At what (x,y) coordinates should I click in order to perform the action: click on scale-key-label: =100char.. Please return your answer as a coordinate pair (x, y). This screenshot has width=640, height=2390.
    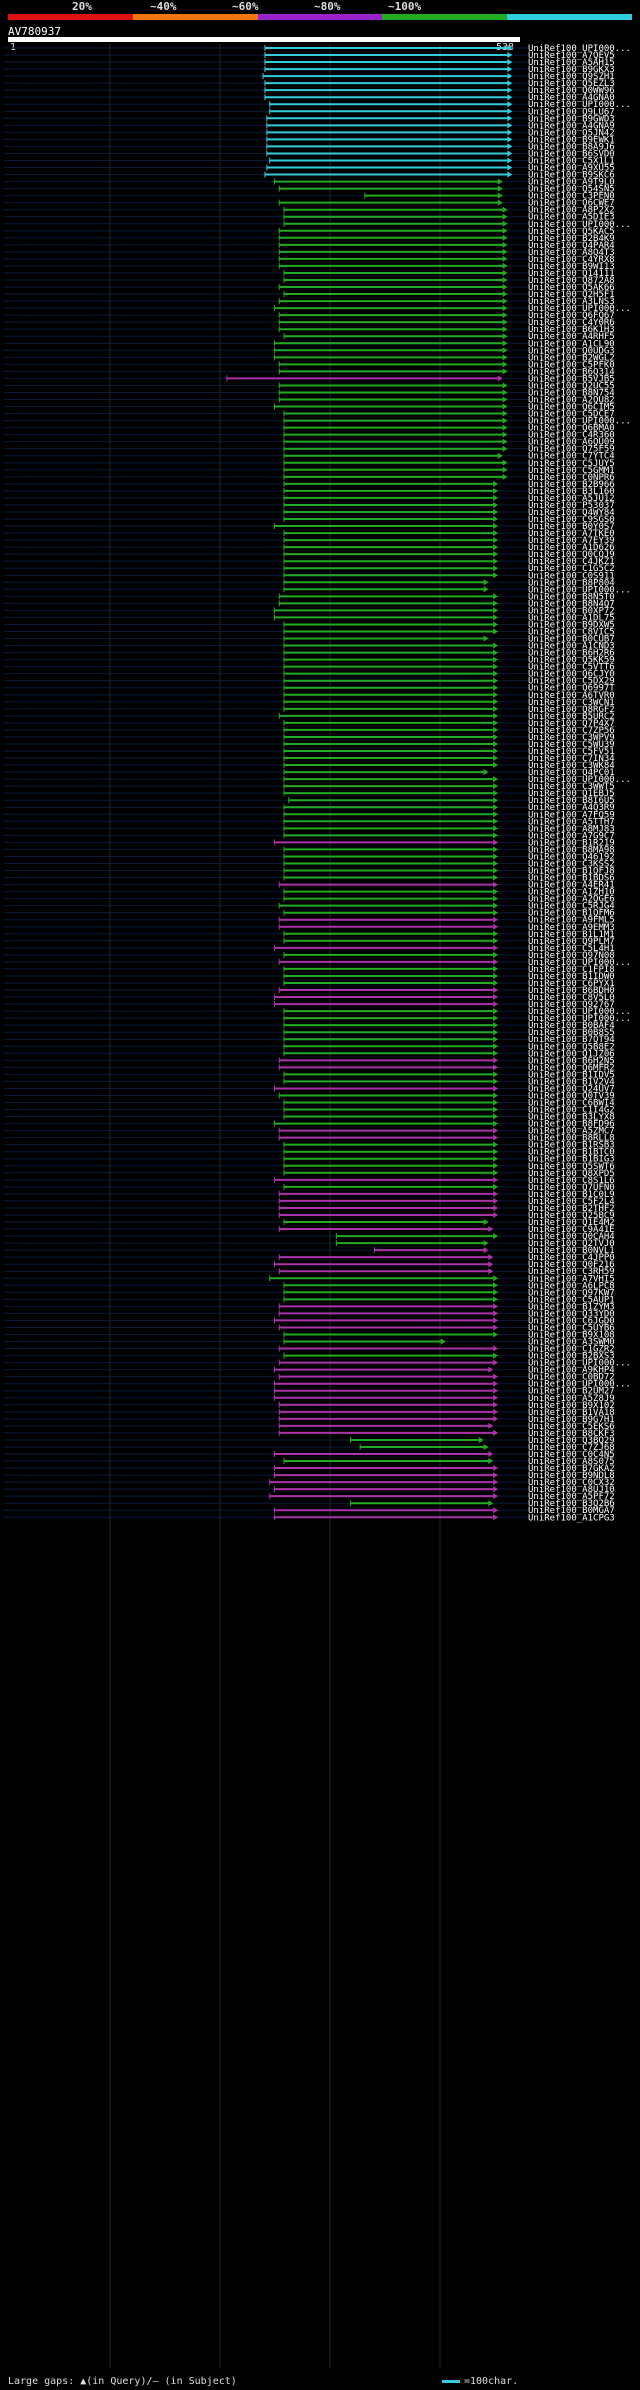
    Looking at the image, I should click on (491, 2381).